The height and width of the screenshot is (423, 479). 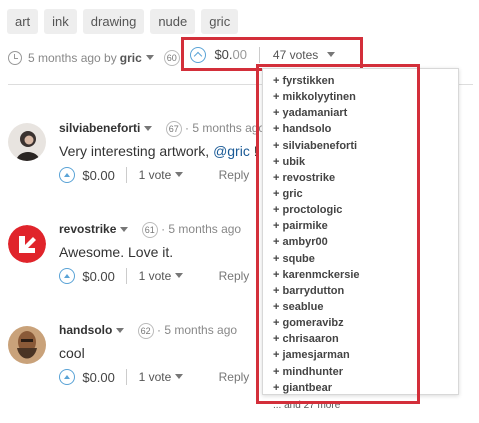 What do you see at coordinates (365, 146) in the screenshot?
I see `voter-item: + silviabeneforti` at bounding box center [365, 146].